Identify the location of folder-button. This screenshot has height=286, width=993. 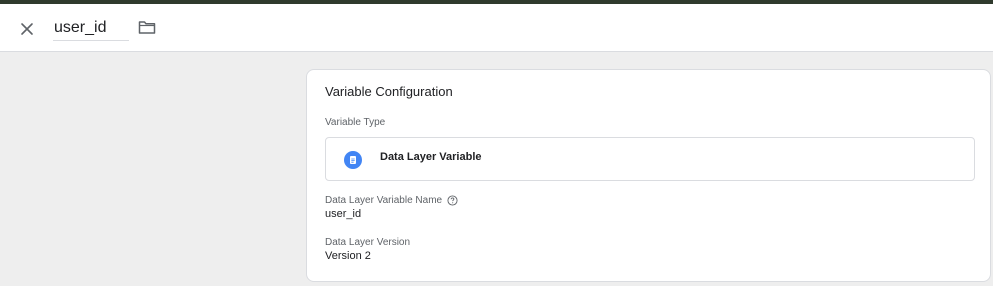
(147, 27).